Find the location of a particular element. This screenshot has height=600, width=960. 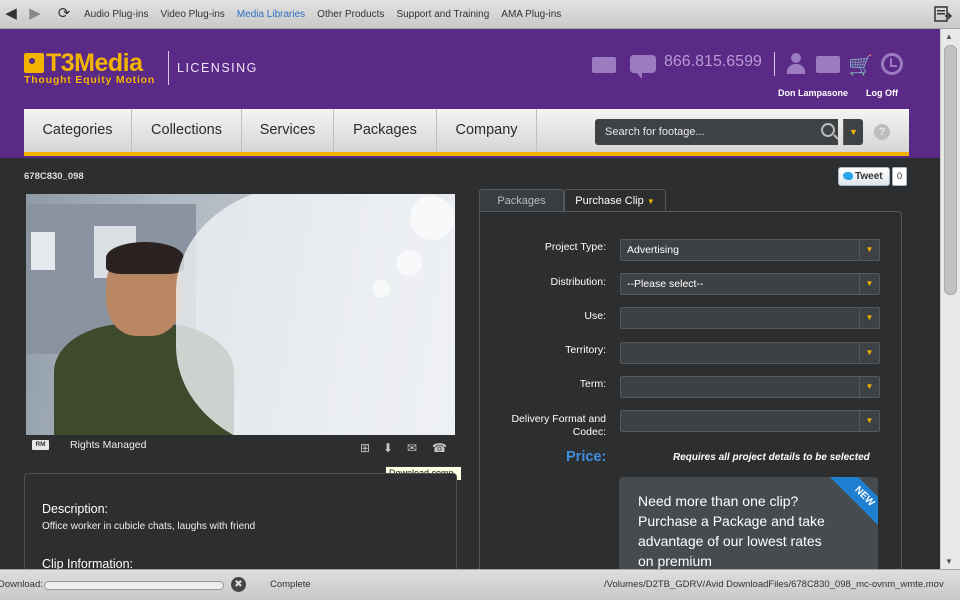

clock-icon is located at coordinates (892, 64).